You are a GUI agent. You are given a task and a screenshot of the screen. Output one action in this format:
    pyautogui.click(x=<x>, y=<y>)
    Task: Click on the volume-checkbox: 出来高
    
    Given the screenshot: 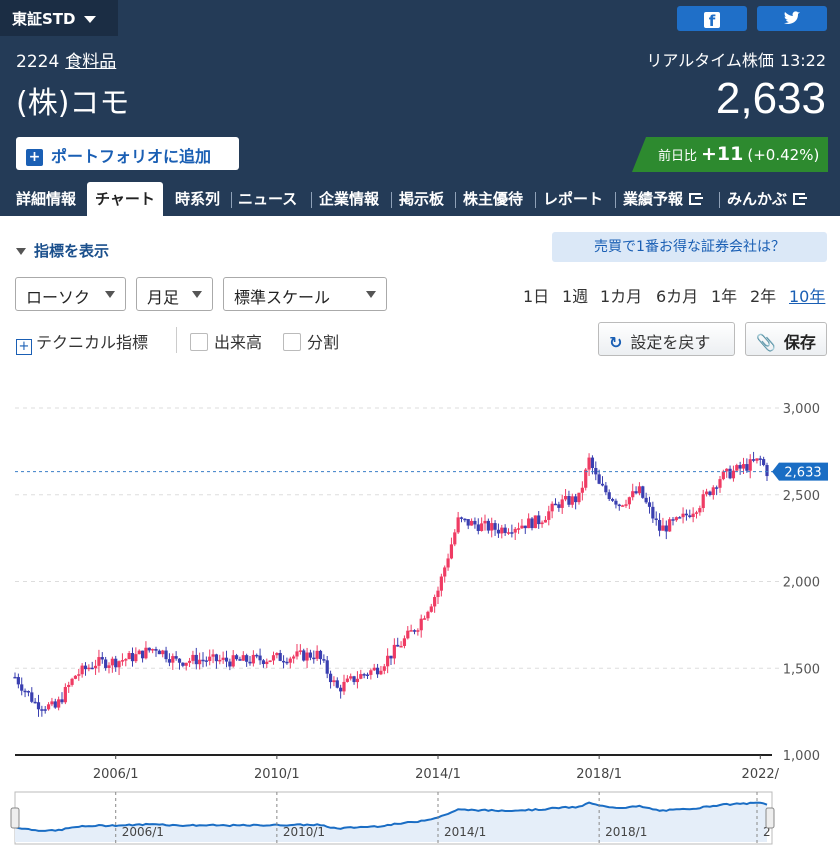 What is the action you would take?
    pyautogui.click(x=226, y=341)
    